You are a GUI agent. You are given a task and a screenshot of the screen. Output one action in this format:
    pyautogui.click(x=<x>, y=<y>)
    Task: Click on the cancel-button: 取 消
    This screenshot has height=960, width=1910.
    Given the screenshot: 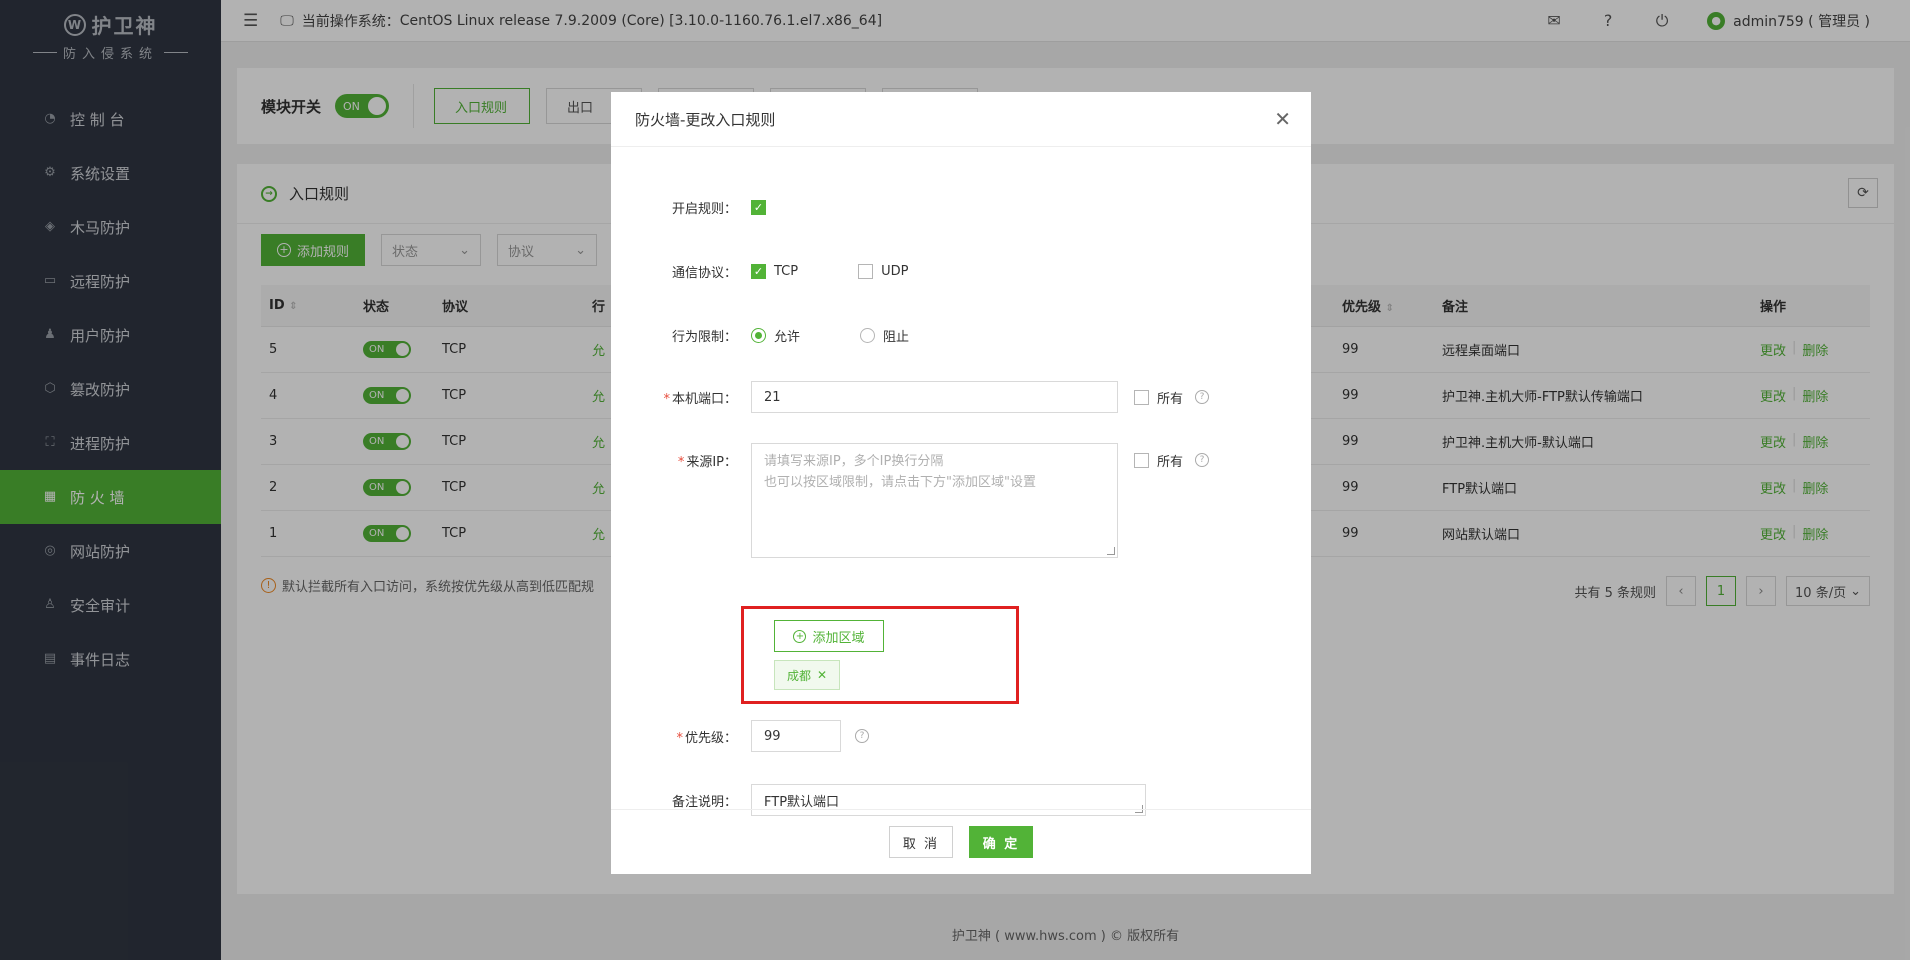 What is the action you would take?
    pyautogui.click(x=921, y=842)
    